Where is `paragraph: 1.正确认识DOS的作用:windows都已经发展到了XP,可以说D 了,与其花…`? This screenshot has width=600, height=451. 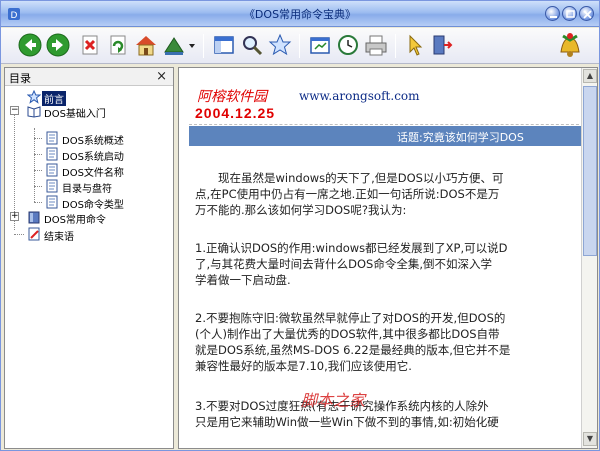
paragraph: 1.正确认识DOS的作用:windows都已经发展到了XP,可以说D 了,与其花… is located at coordinates (388, 264).